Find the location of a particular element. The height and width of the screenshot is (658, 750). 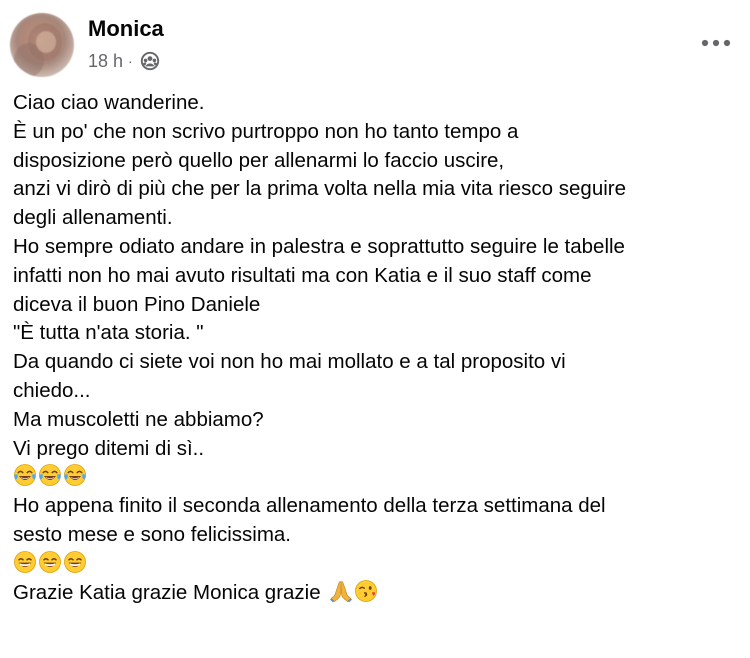

laughing-tears-emoji-group is located at coordinates (50, 476).